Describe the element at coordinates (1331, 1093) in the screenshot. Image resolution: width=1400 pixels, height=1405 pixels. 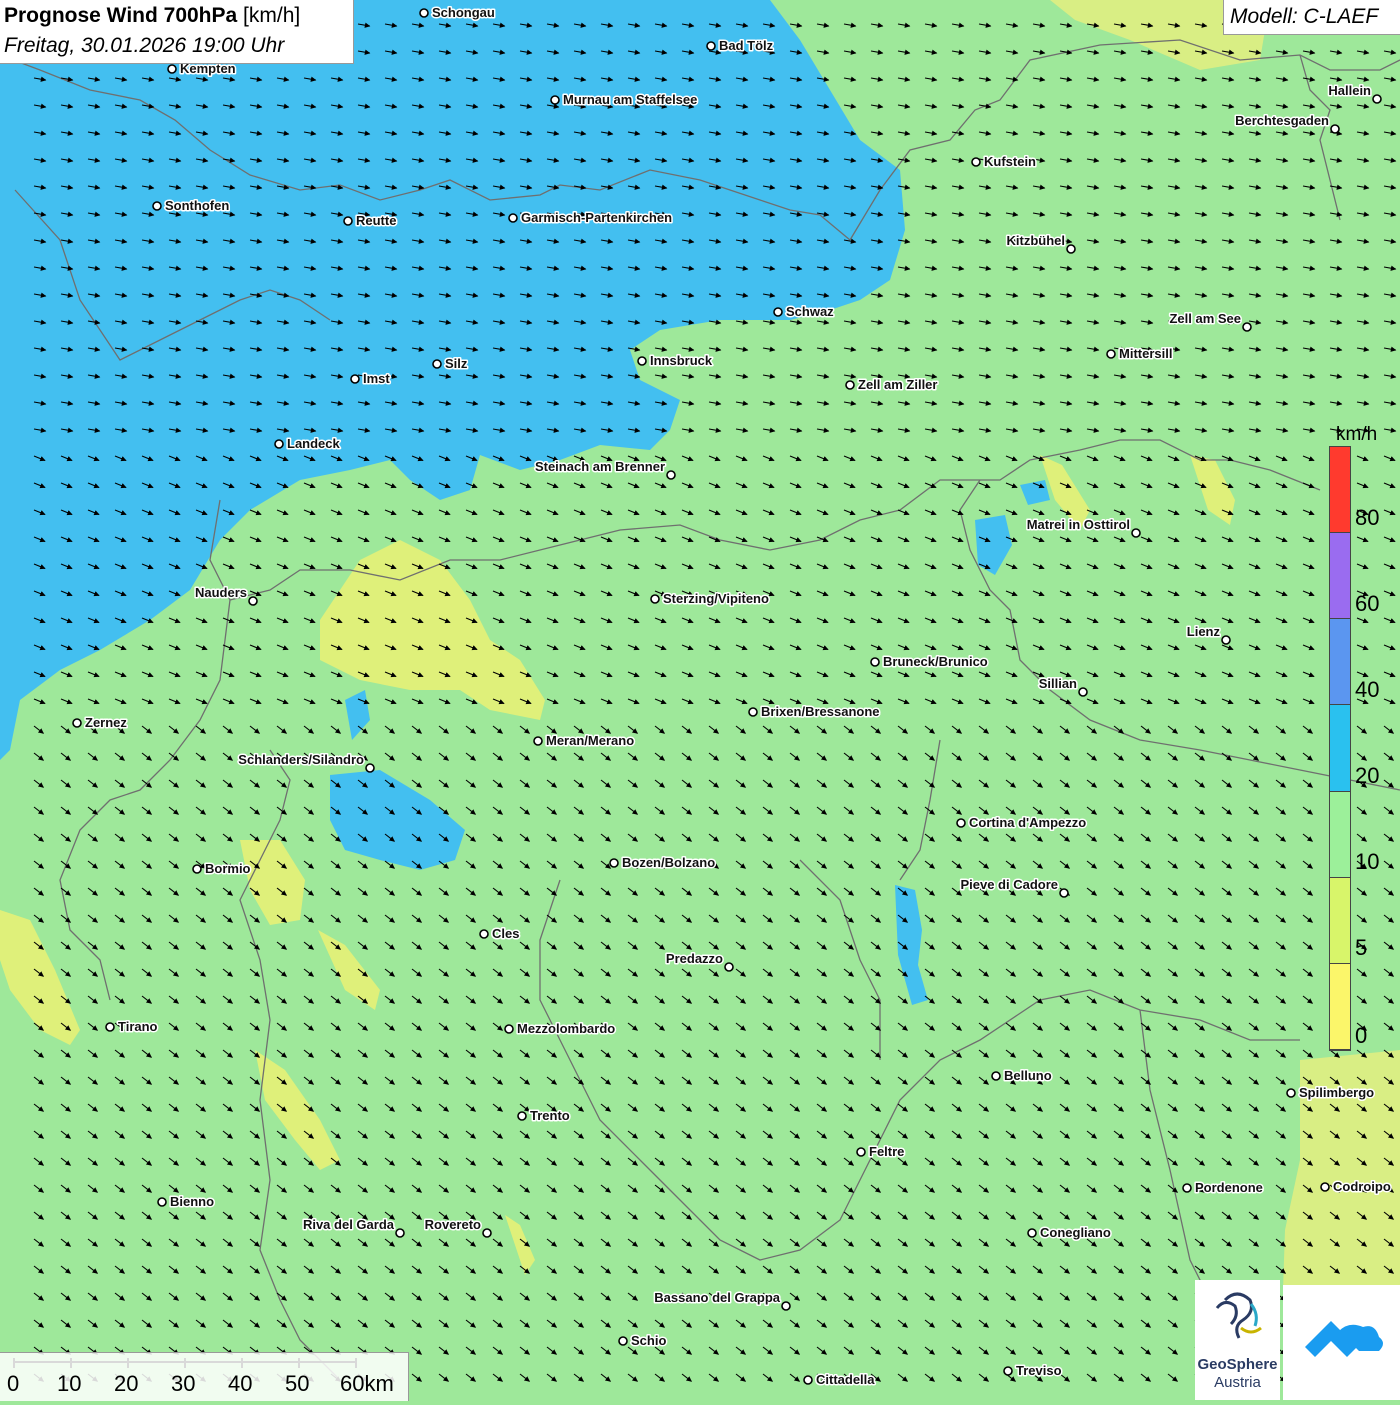
I see `city-marker: Spilimbergo` at that location.